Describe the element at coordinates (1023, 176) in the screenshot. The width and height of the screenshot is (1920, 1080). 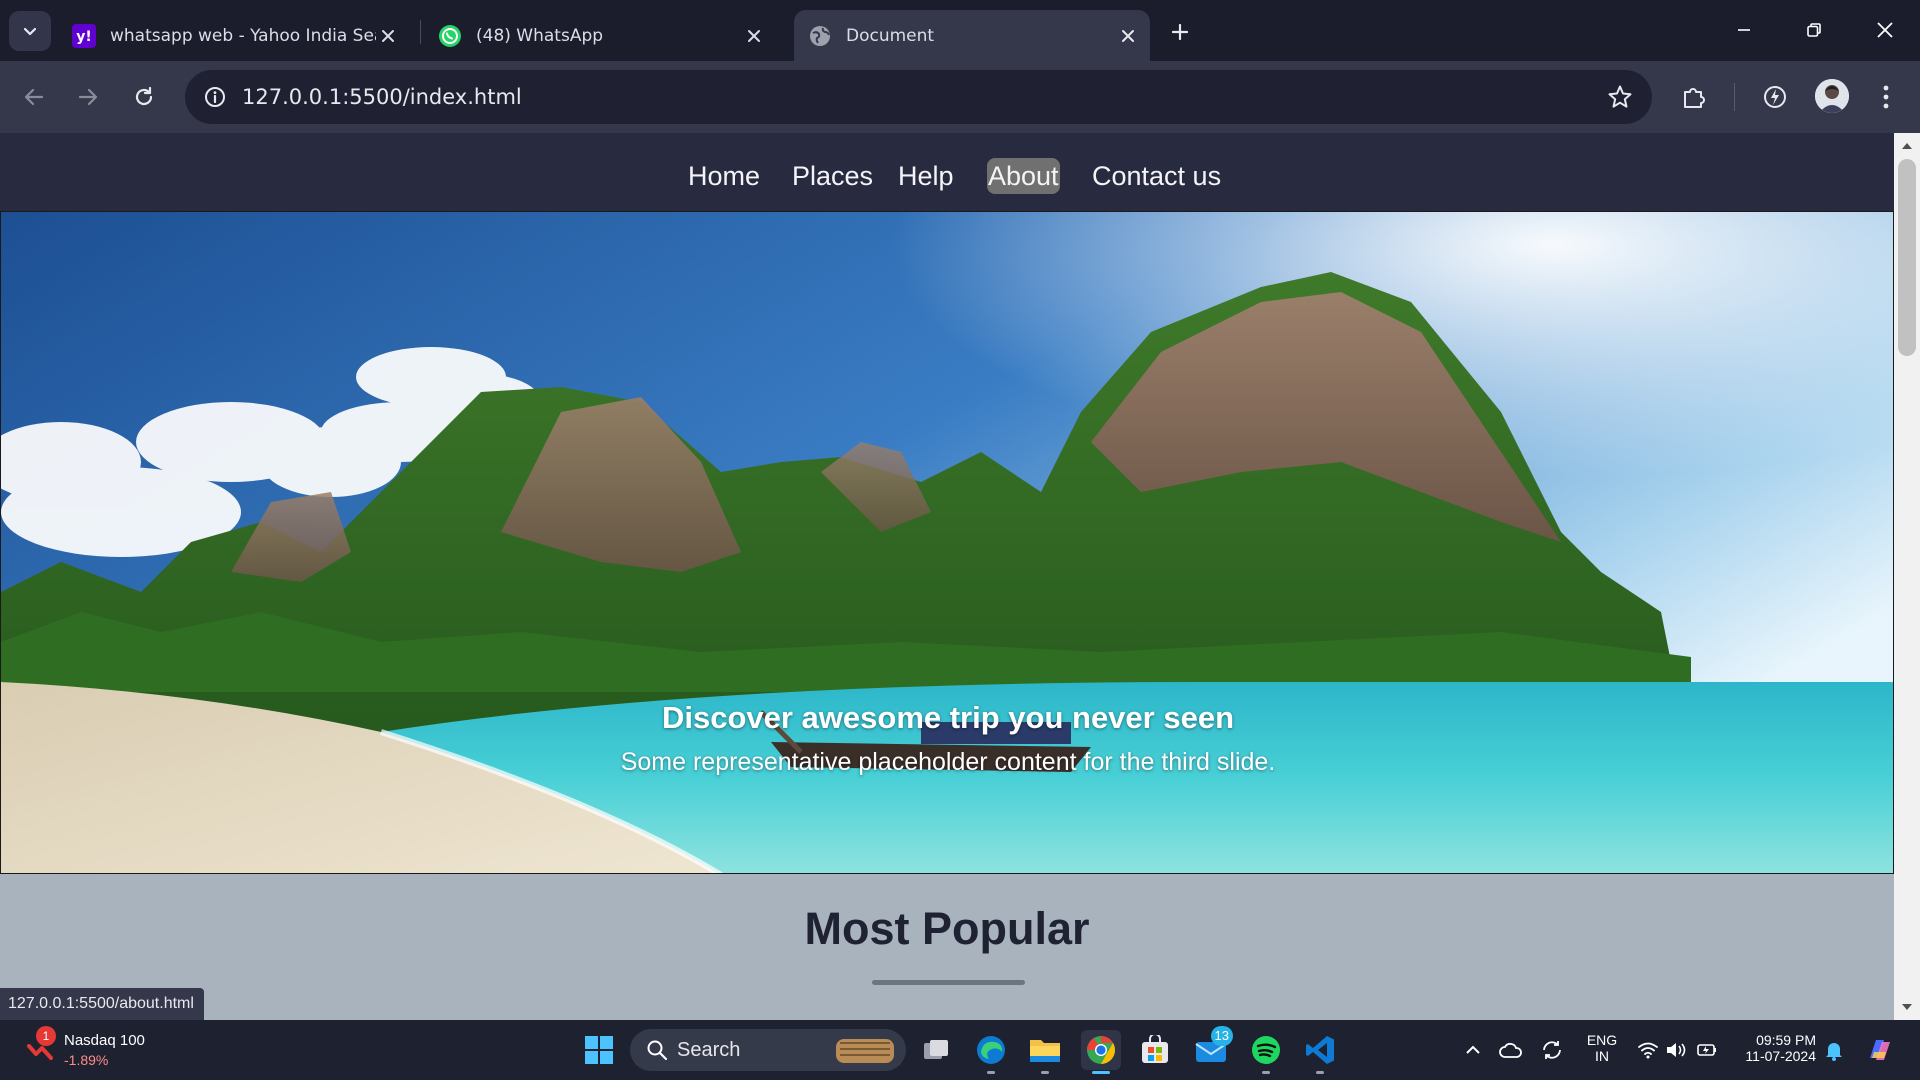
I see `nav-link-about: About` at that location.